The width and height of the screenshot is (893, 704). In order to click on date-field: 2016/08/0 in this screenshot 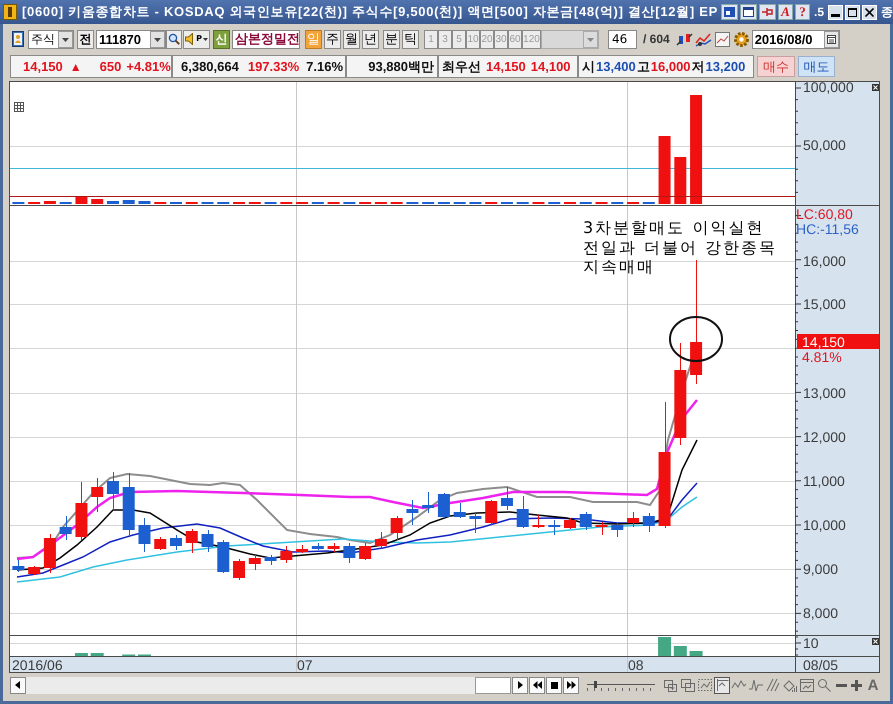, I will do `click(796, 39)`.